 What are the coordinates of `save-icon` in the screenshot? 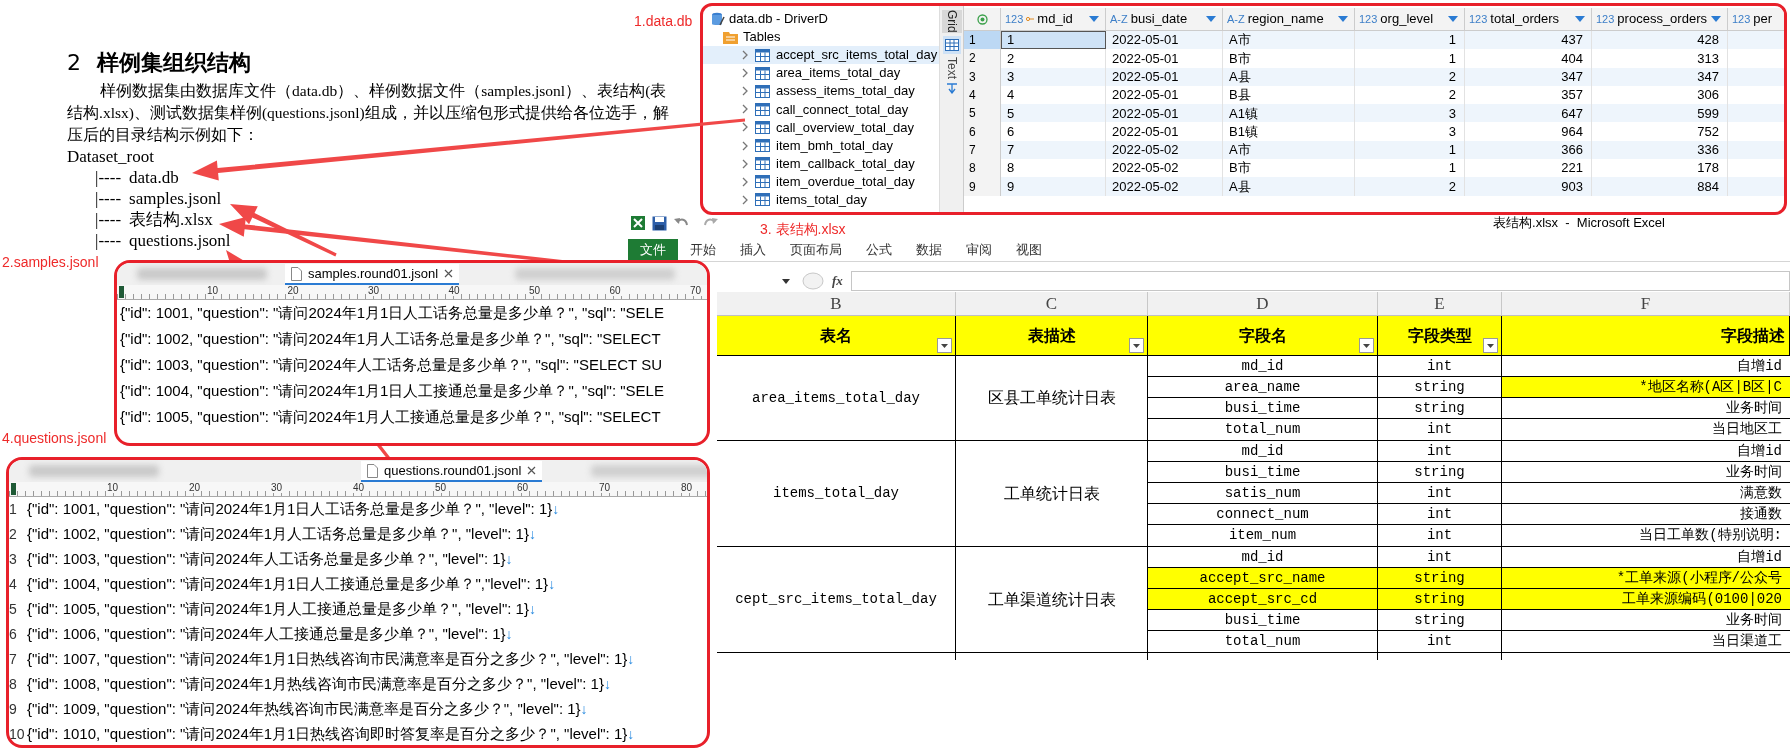 It's located at (659, 223).